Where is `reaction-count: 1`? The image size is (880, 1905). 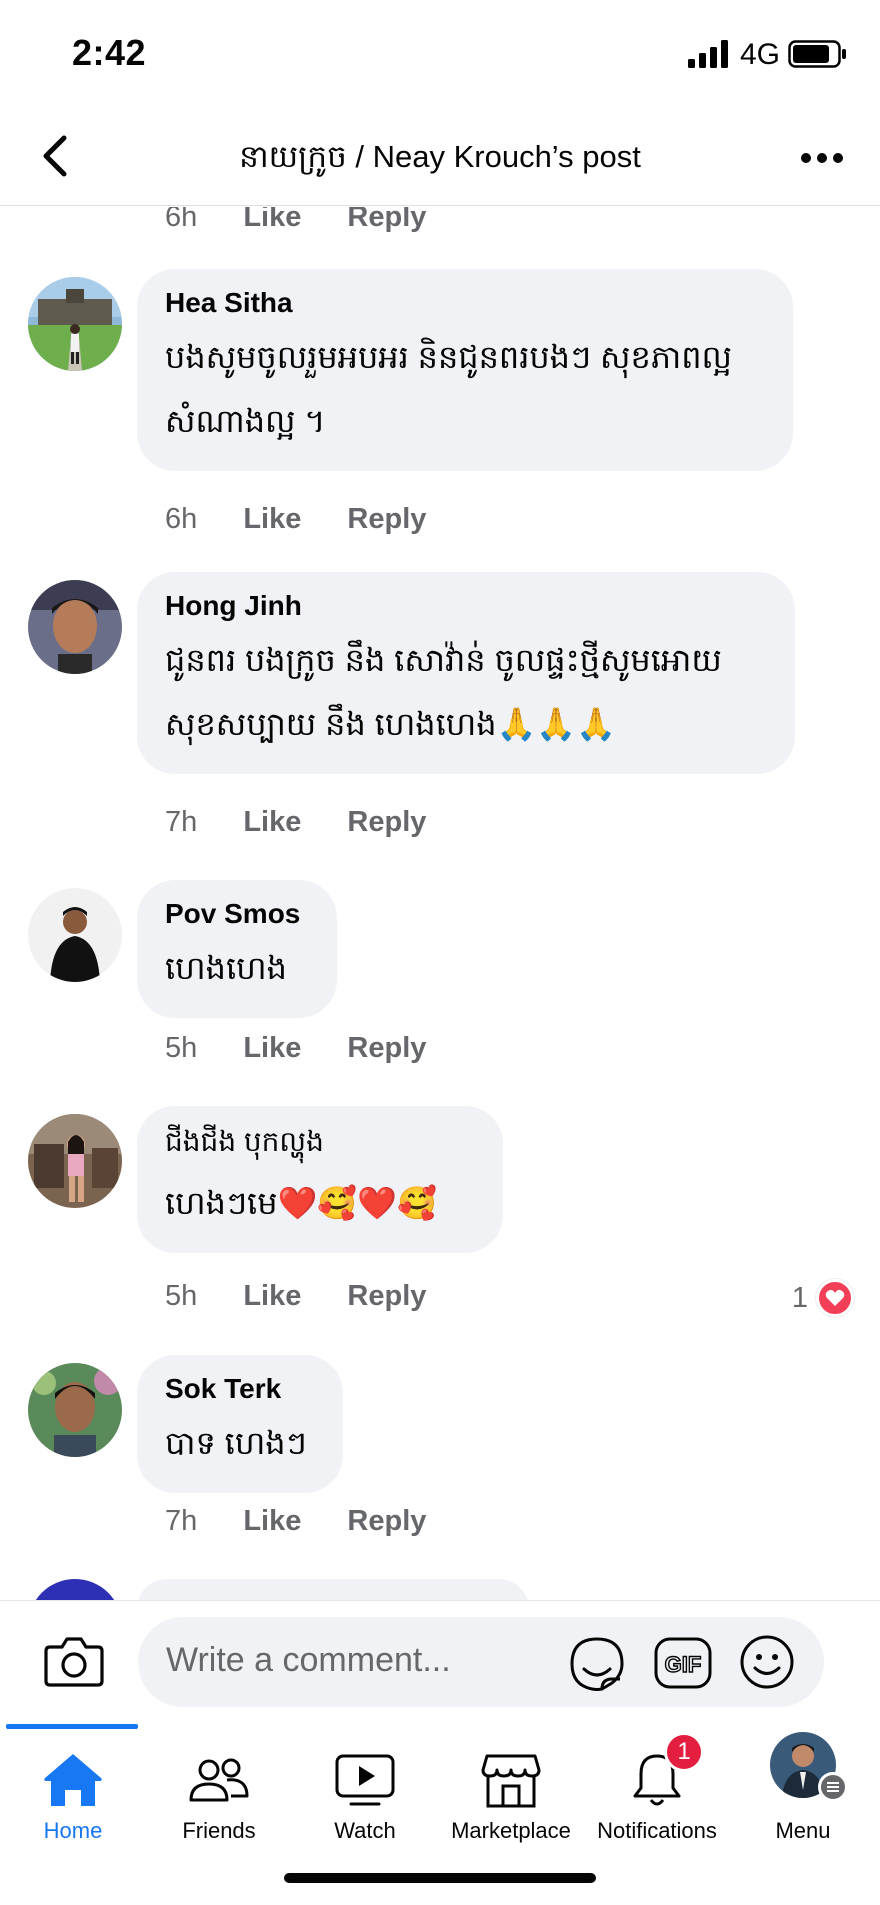 reaction-count: 1 is located at coordinates (799, 1297).